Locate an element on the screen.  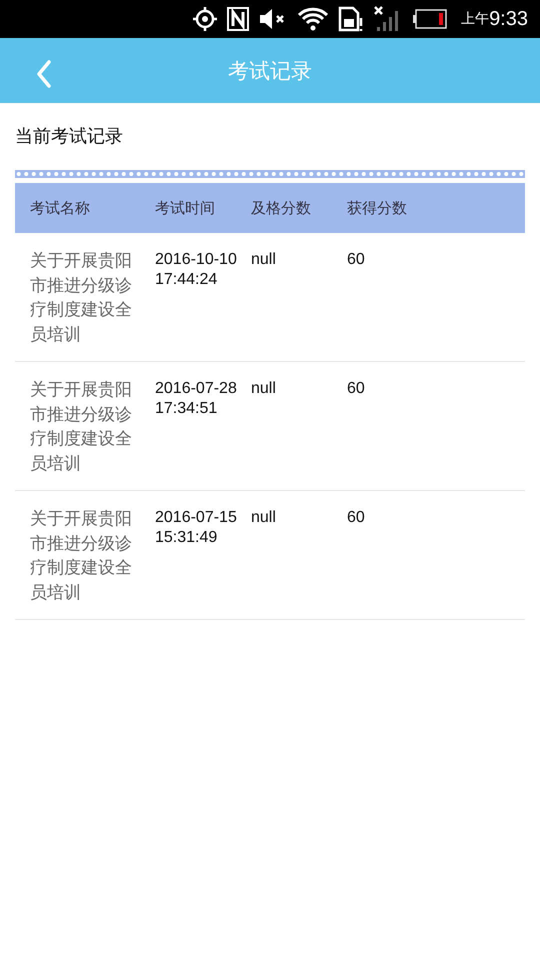
column-header: 考试名称 is located at coordinates (60, 208).